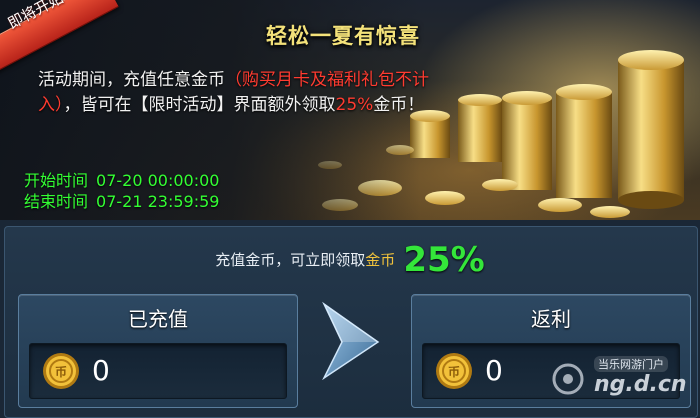 This screenshot has height=418, width=700. I want to click on watermark-url: ng.d.cn, so click(640, 384).